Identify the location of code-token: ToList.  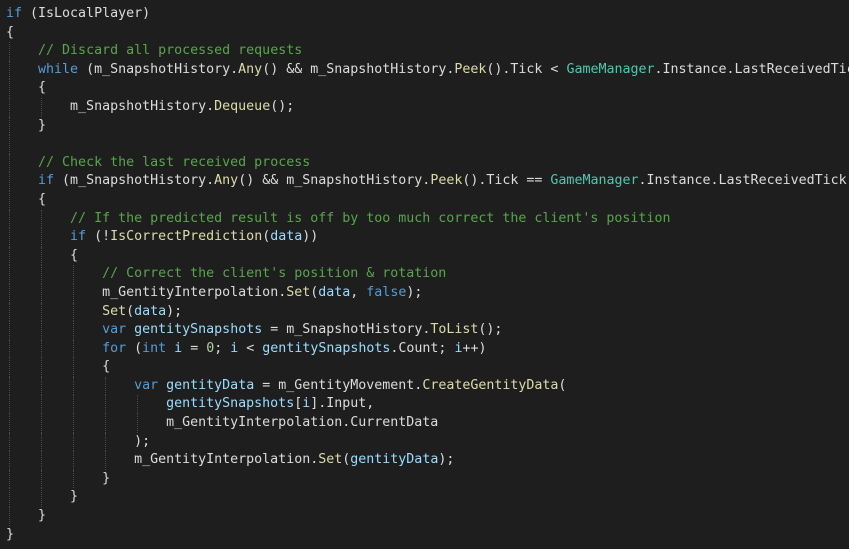
(454, 330).